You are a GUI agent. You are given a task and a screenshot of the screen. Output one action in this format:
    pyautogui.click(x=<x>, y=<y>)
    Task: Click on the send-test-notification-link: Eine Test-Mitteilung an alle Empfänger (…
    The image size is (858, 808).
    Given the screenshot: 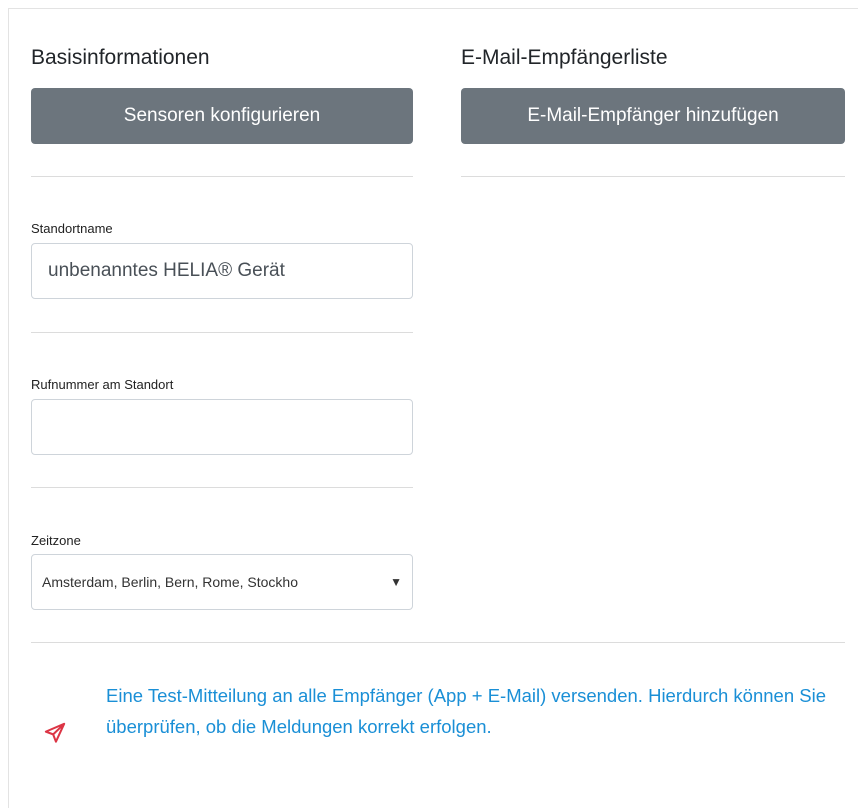 What is the action you would take?
    pyautogui.click(x=440, y=730)
    